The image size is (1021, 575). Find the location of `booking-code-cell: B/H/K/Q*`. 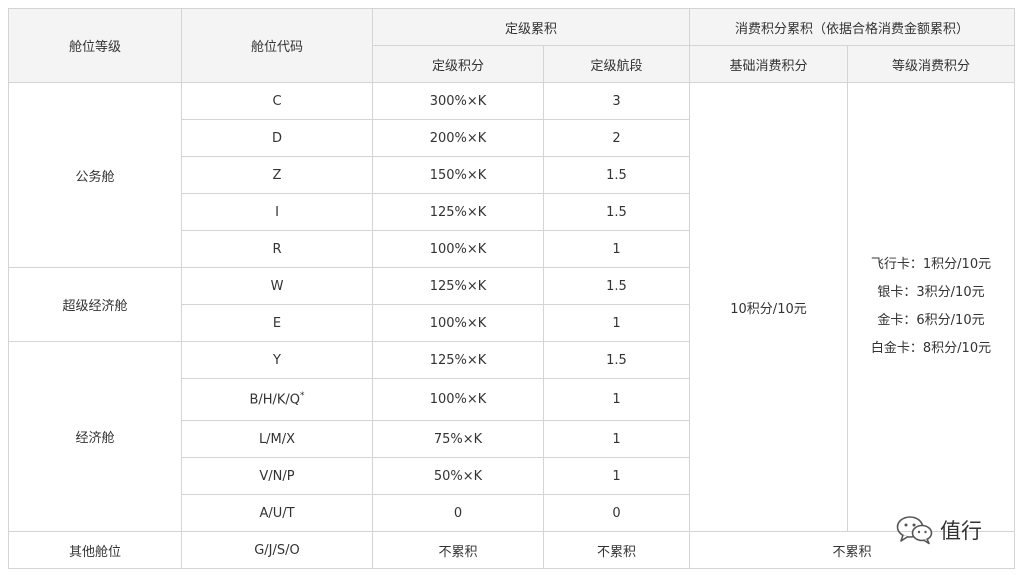

booking-code-cell: B/H/K/Q* is located at coordinates (277, 399).